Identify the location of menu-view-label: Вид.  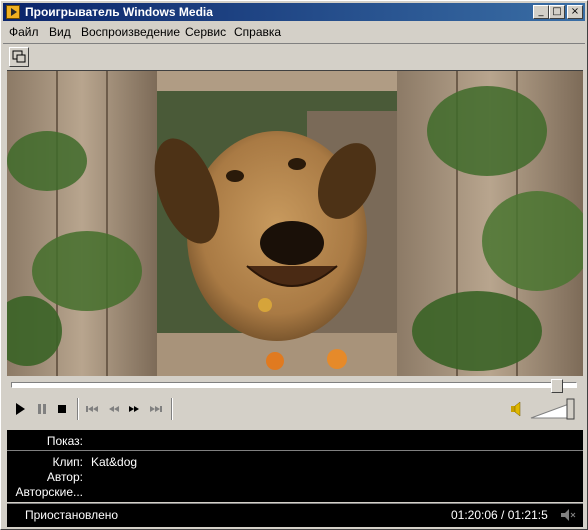
(60, 32).